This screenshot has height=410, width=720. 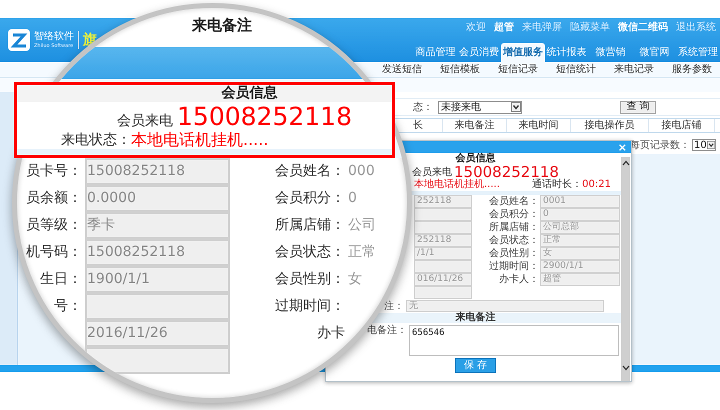 What do you see at coordinates (523, 52) in the screenshot?
I see `nav-tab: 增值服务` at bounding box center [523, 52].